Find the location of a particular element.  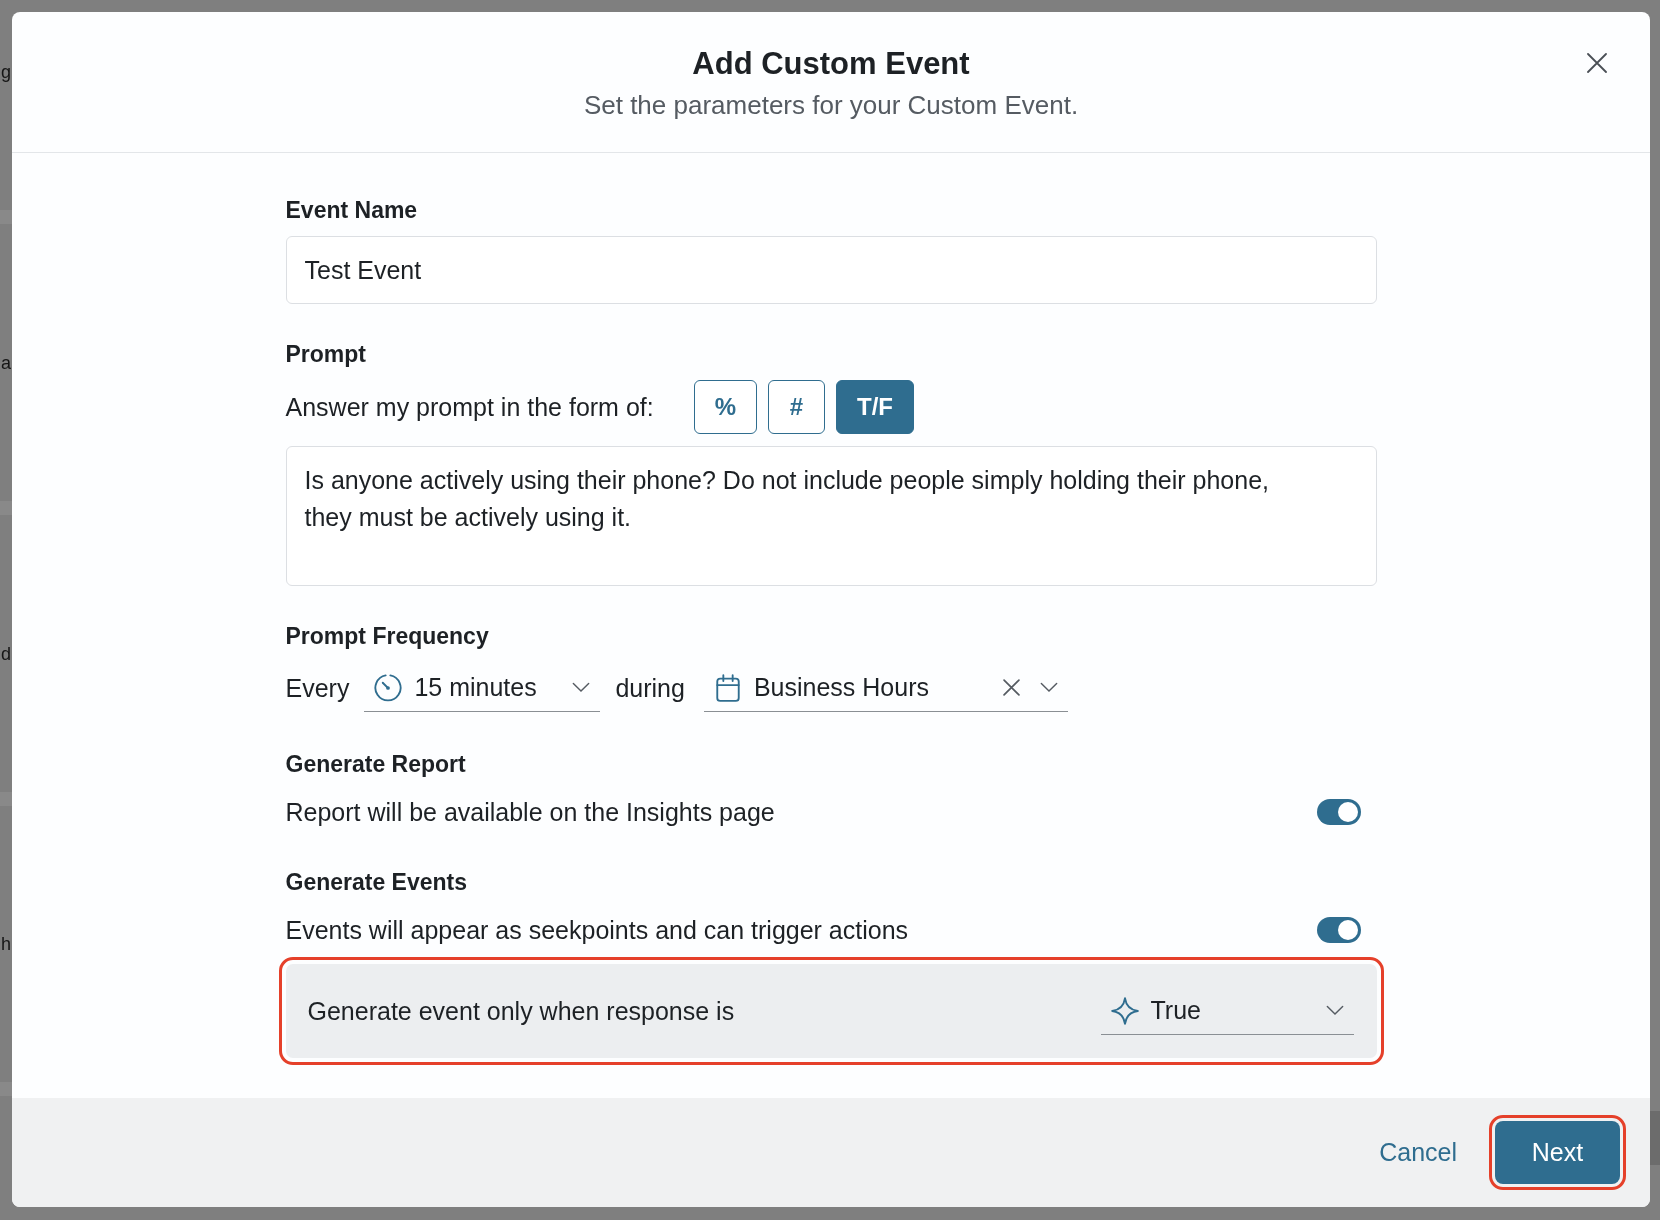

setting-description: Report will be available on the Insights page is located at coordinates (530, 812).